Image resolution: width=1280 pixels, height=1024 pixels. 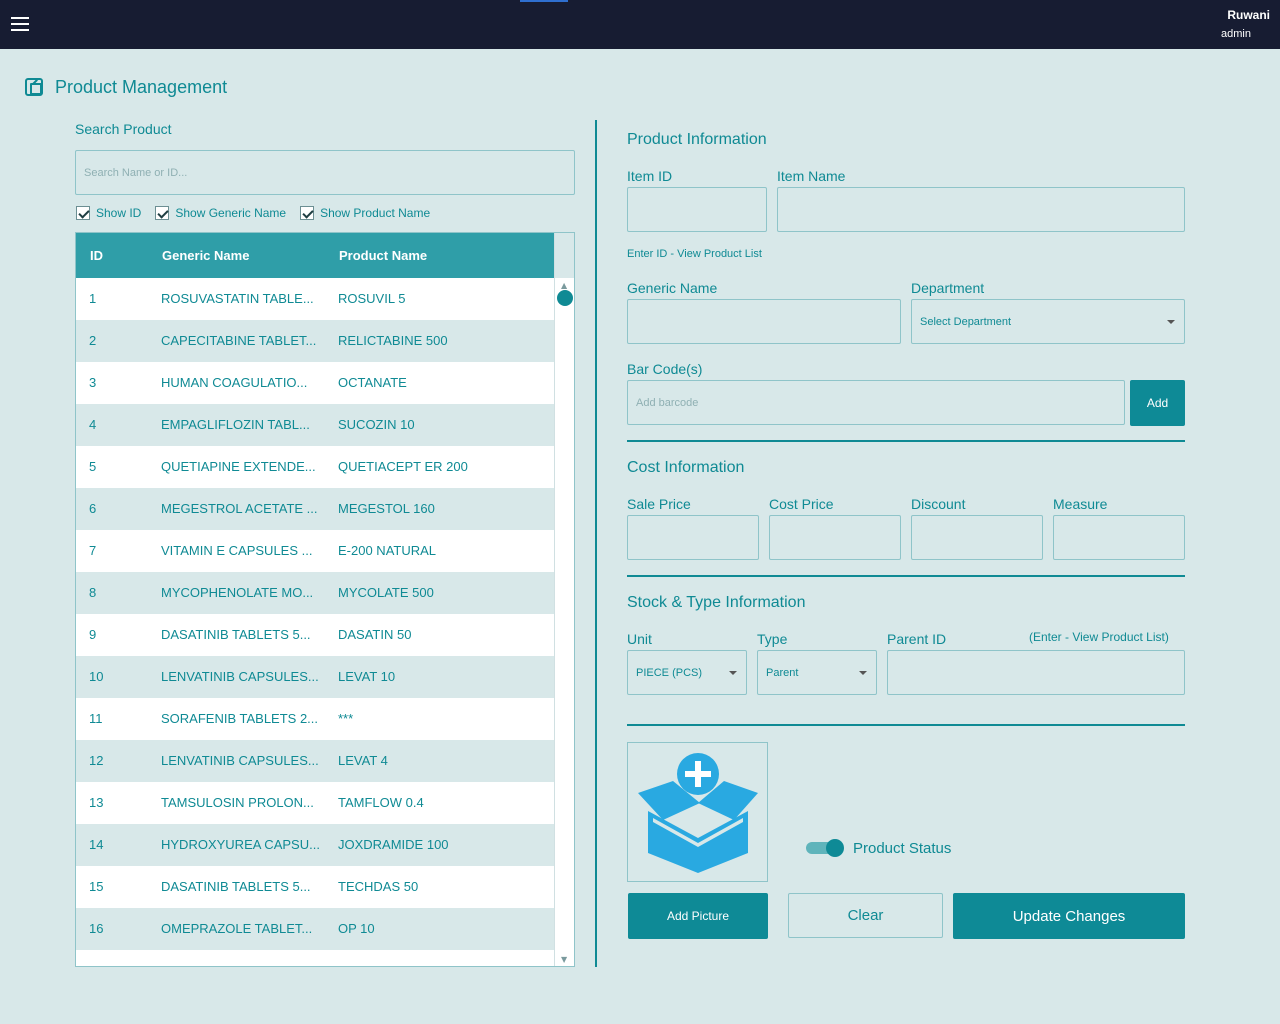 What do you see at coordinates (315, 383) in the screenshot?
I see `table-row: 3 HUMAN COAGULATIO... OCTANATE` at bounding box center [315, 383].